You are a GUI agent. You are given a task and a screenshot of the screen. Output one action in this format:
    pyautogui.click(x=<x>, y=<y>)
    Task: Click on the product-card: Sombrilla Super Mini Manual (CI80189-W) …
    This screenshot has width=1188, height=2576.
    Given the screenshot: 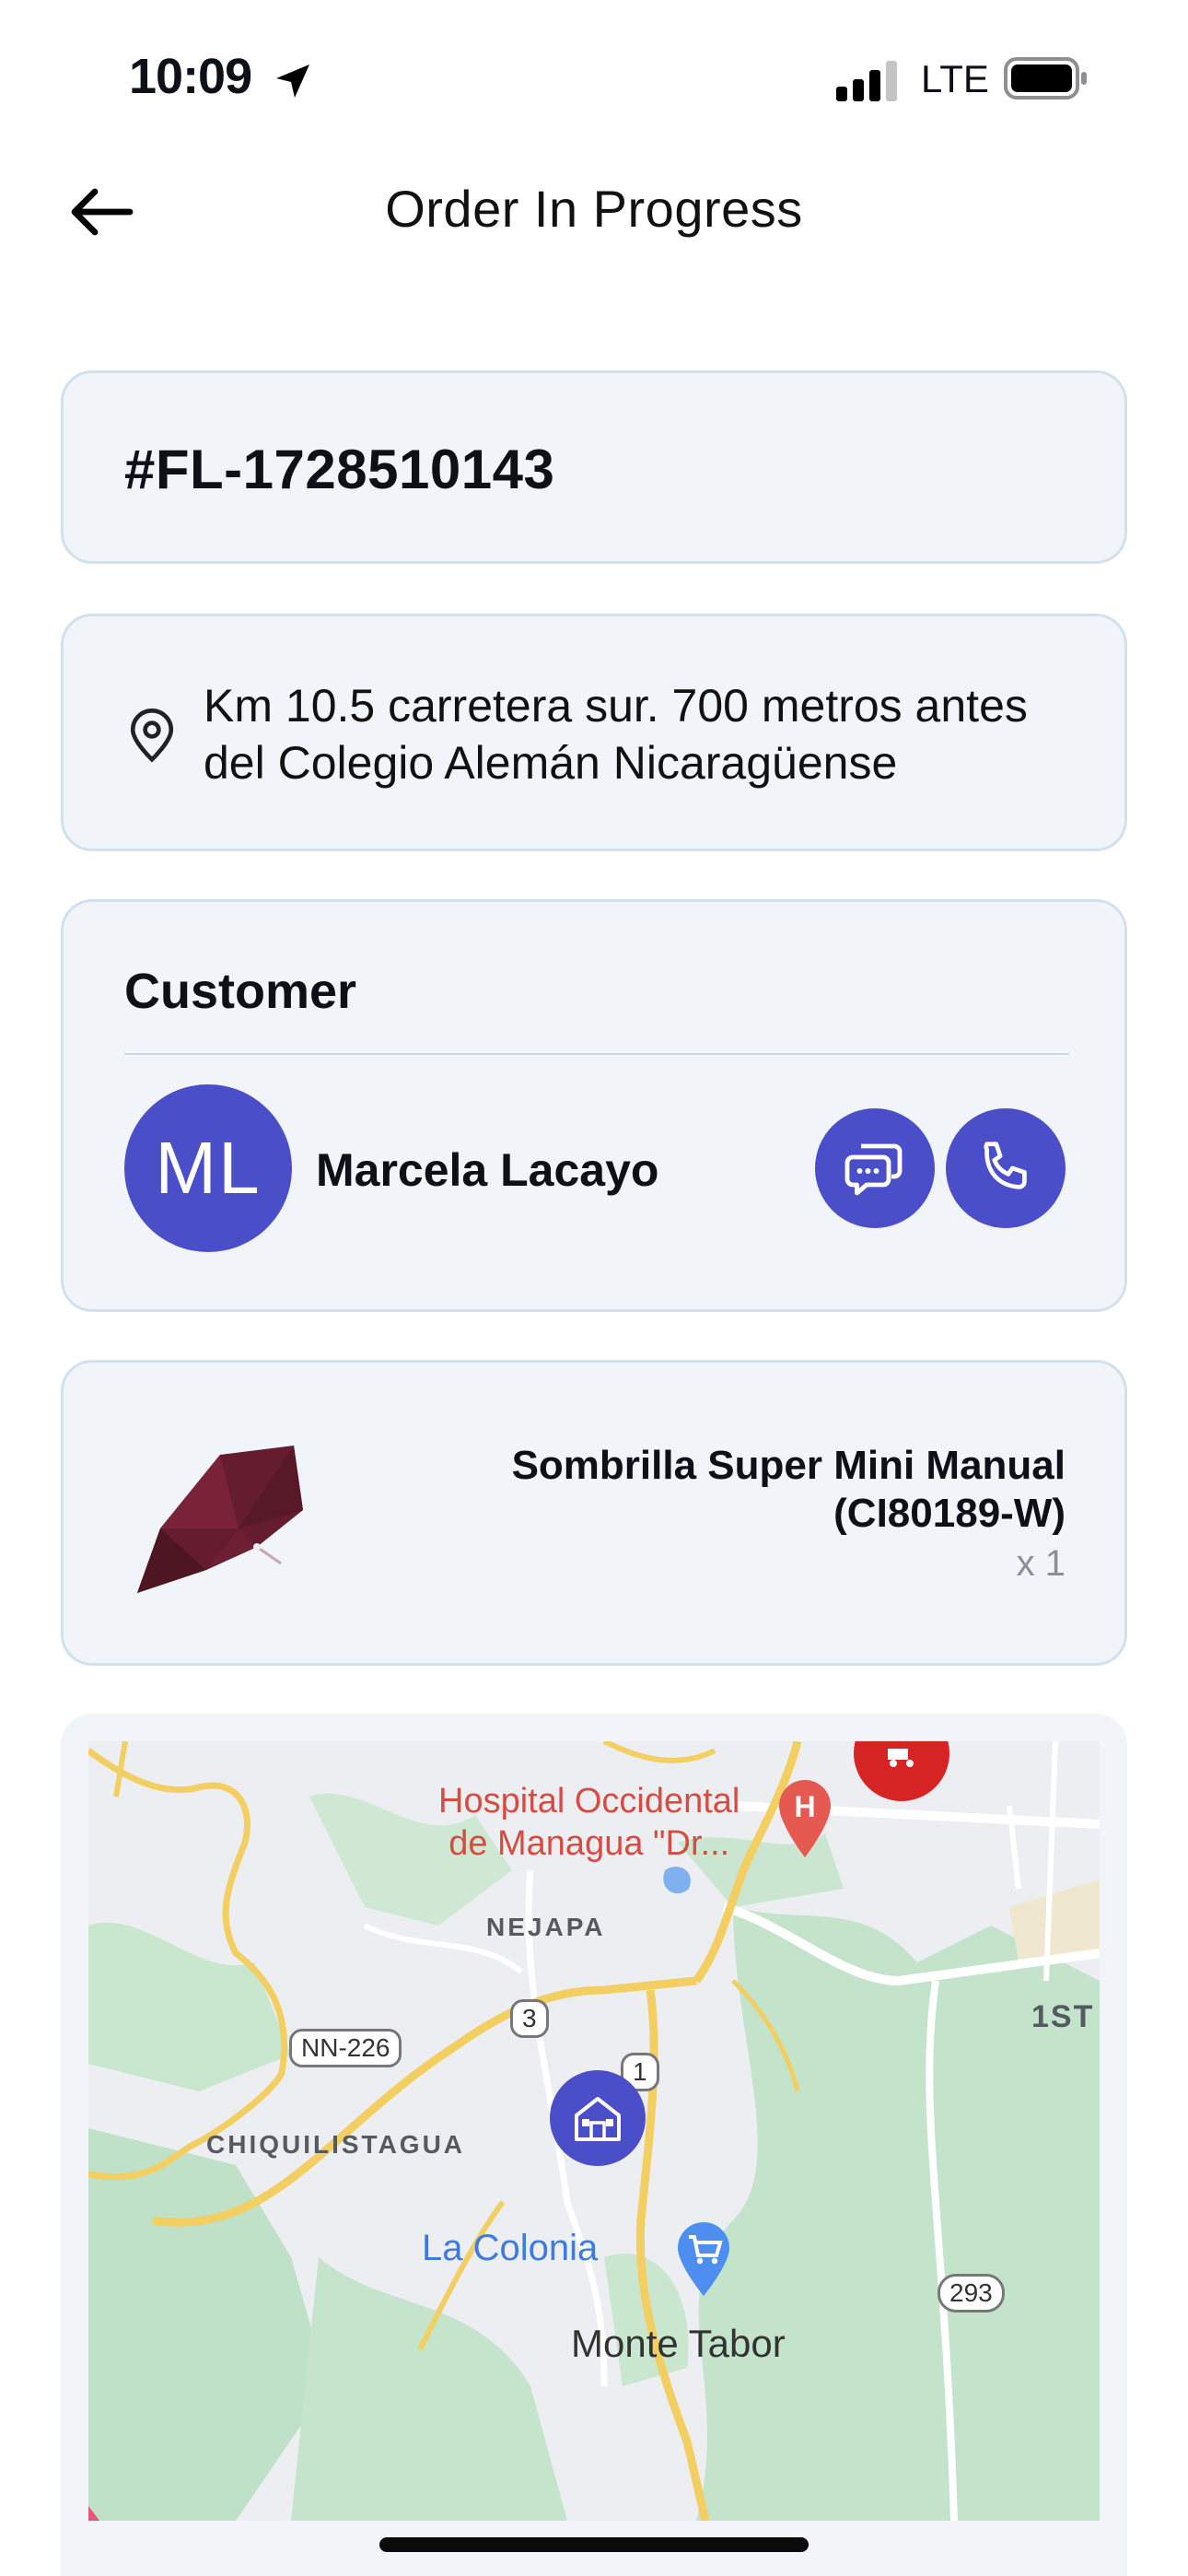 What is the action you would take?
    pyautogui.click(x=594, y=1513)
    